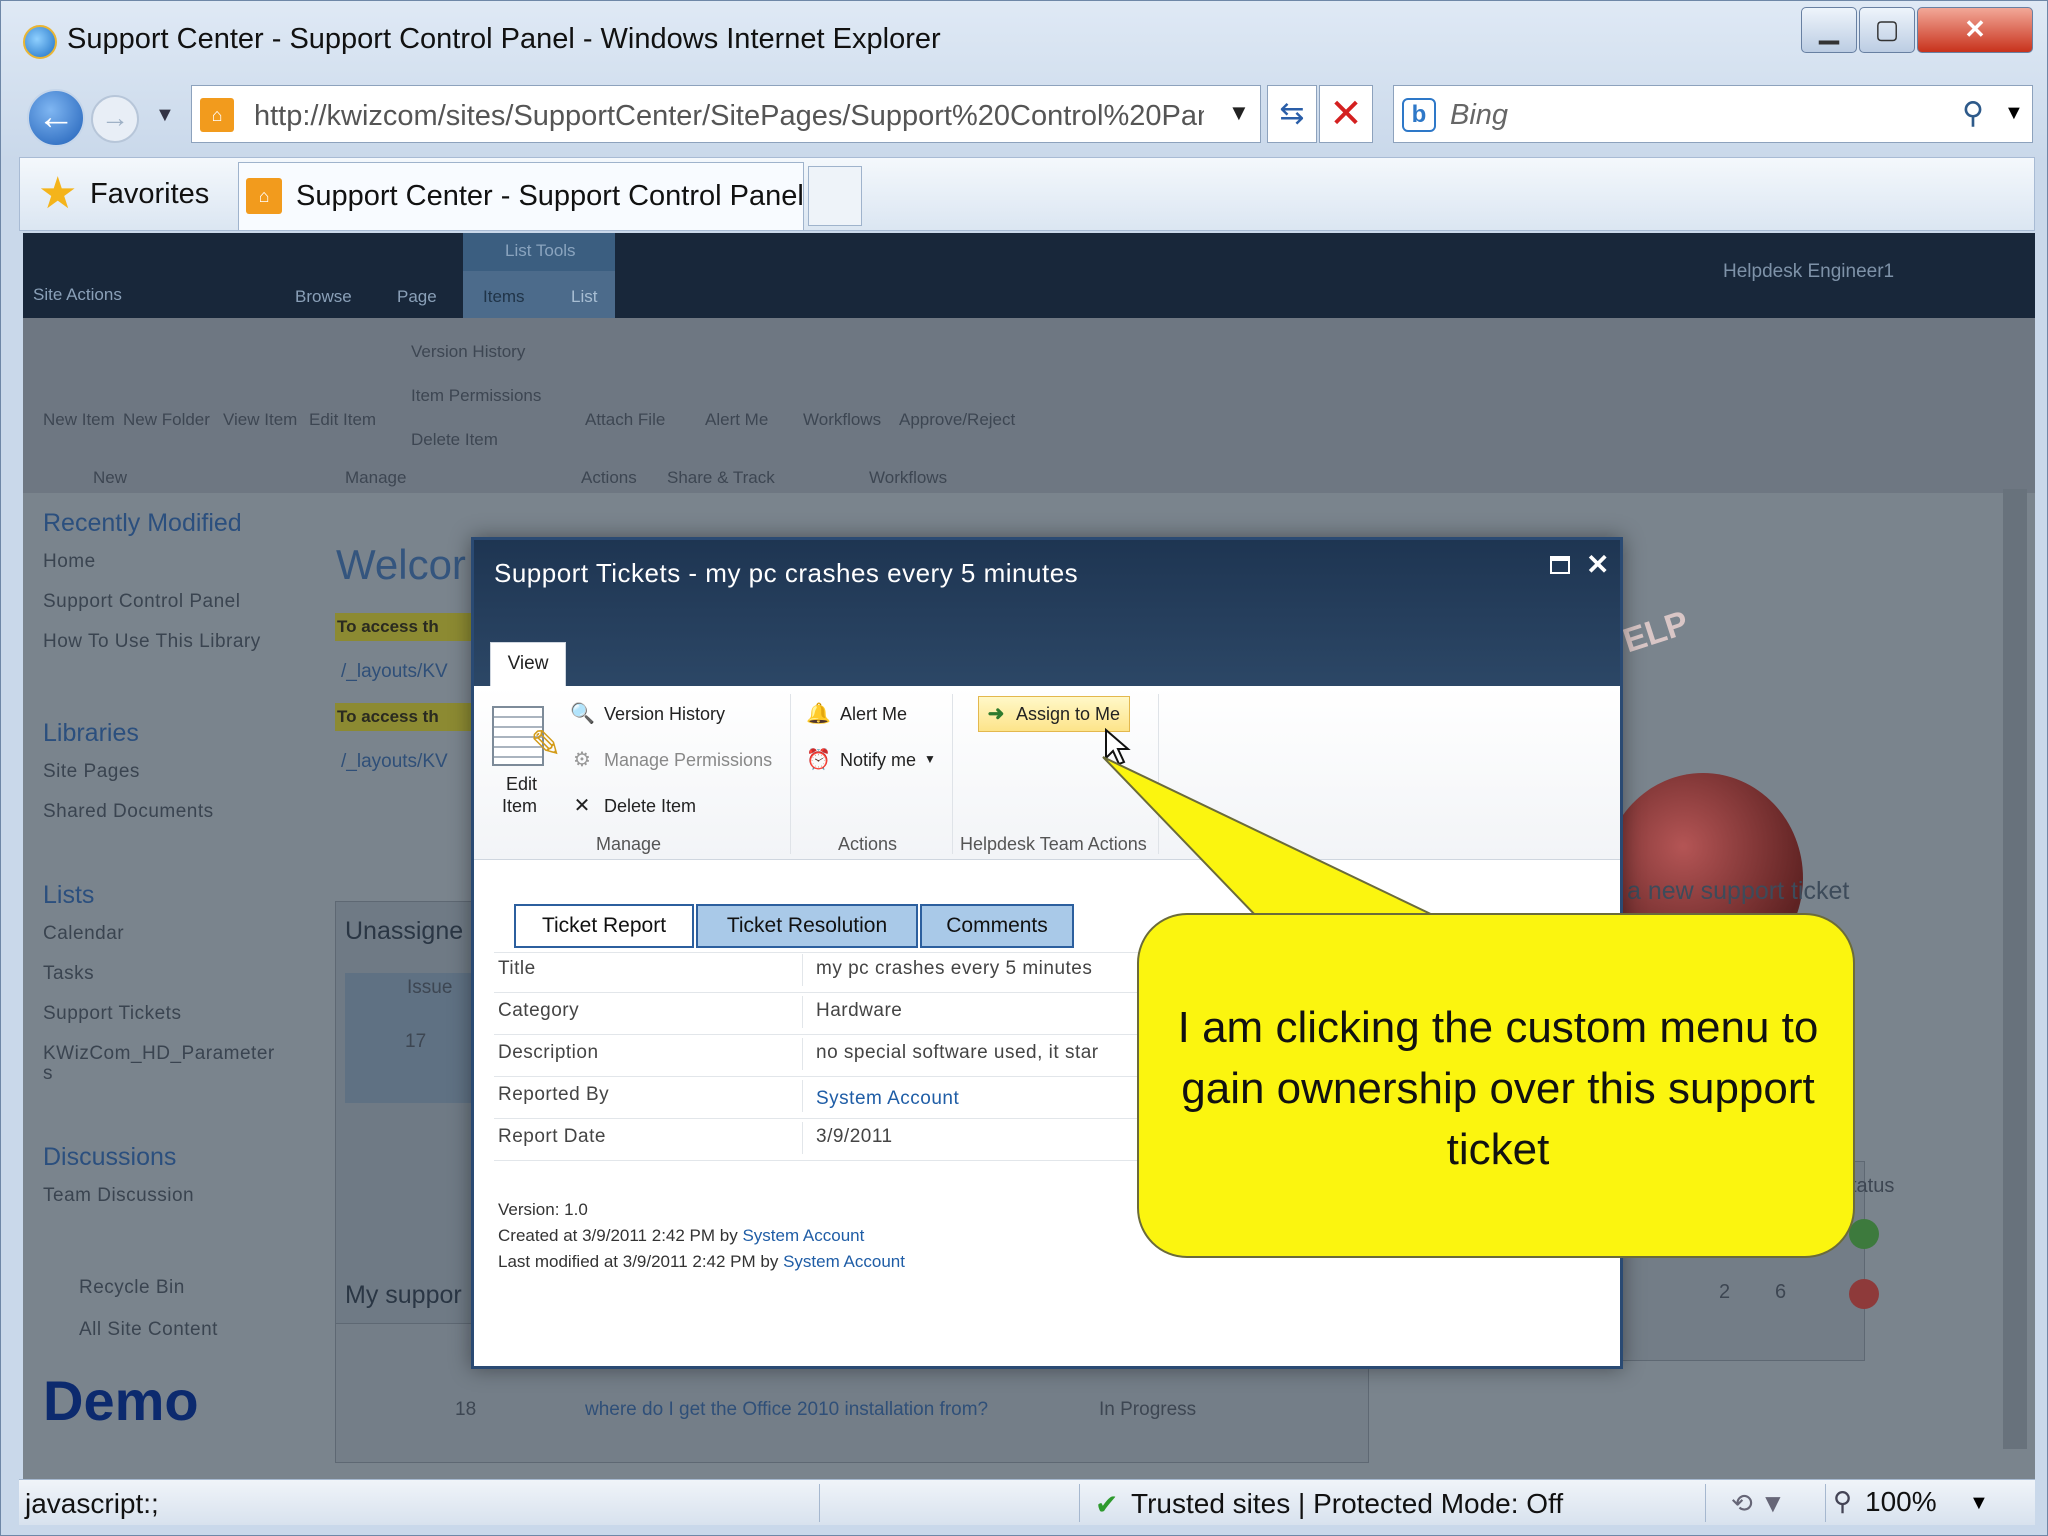 The image size is (2048, 1536). What do you see at coordinates (91, 772) in the screenshot?
I see `nav-item-site-pages: Site Pages` at bounding box center [91, 772].